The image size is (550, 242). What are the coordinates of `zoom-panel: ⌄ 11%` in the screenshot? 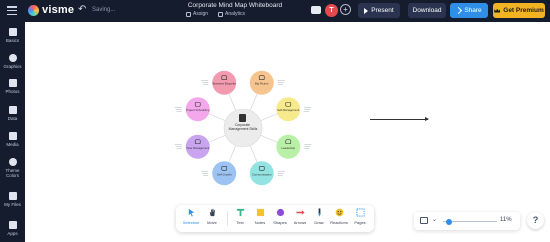 It's located at (467, 221).